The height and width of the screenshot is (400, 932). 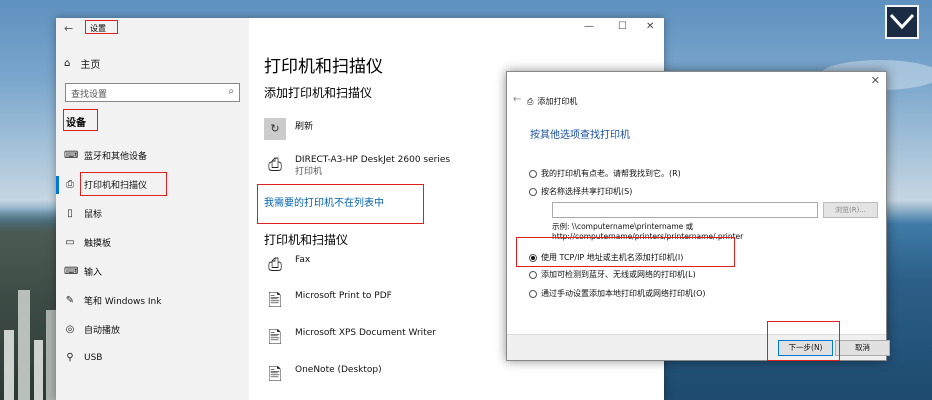 I want to click on printer-list-item: 🖹 OneNote (Desktop), so click(x=323, y=375).